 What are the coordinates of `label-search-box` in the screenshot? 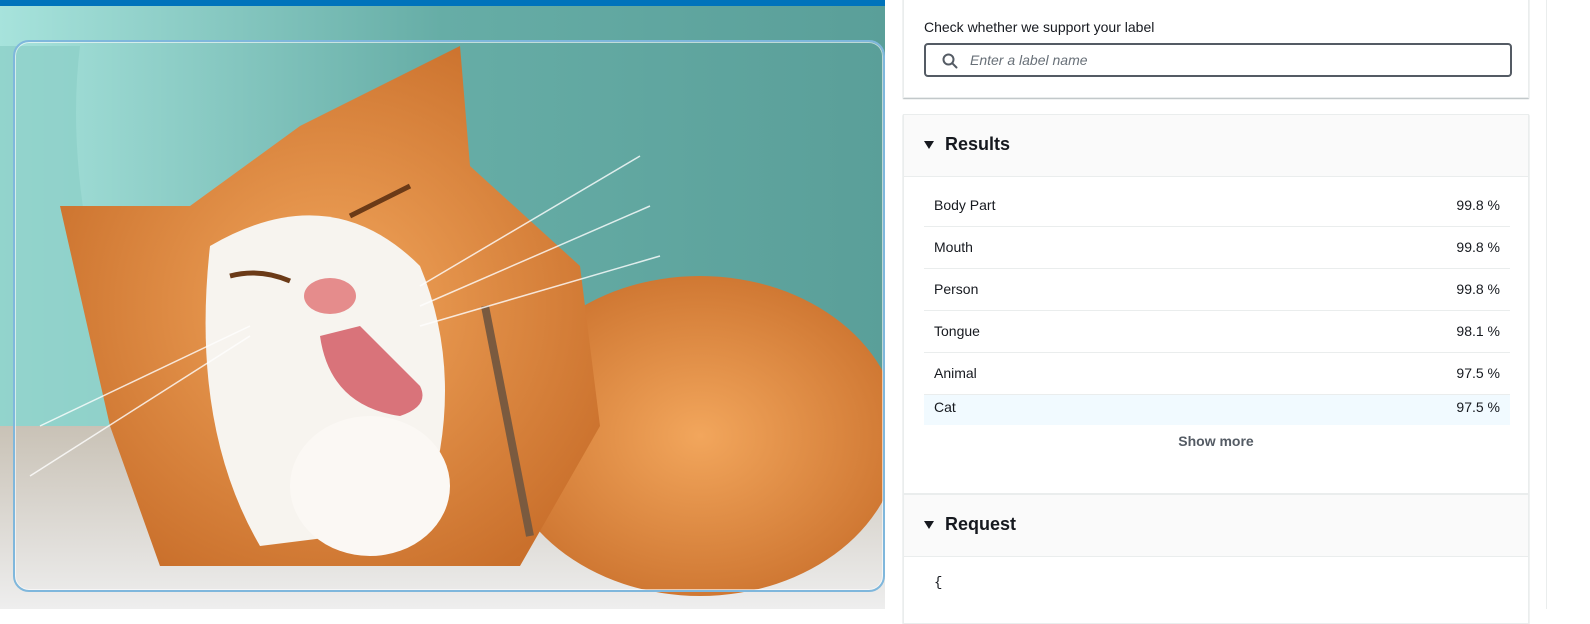 It's located at (1218, 60).